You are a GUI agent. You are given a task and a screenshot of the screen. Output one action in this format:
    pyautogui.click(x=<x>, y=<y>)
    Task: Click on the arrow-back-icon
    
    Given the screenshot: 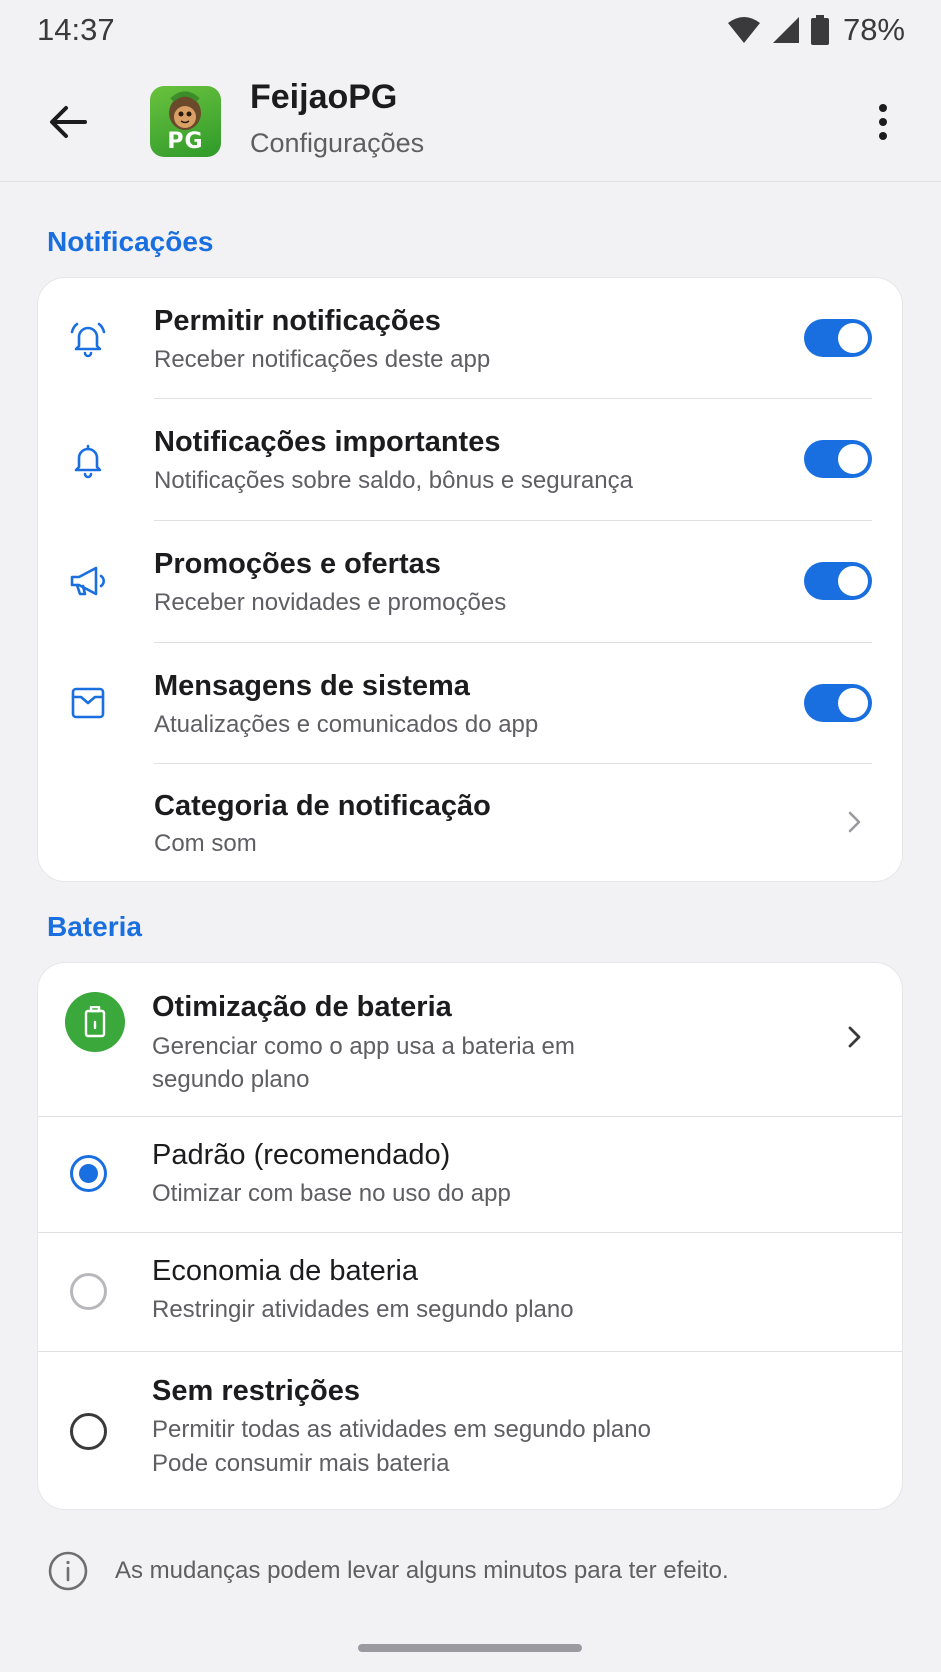 What is the action you would take?
    pyautogui.click(x=68, y=122)
    